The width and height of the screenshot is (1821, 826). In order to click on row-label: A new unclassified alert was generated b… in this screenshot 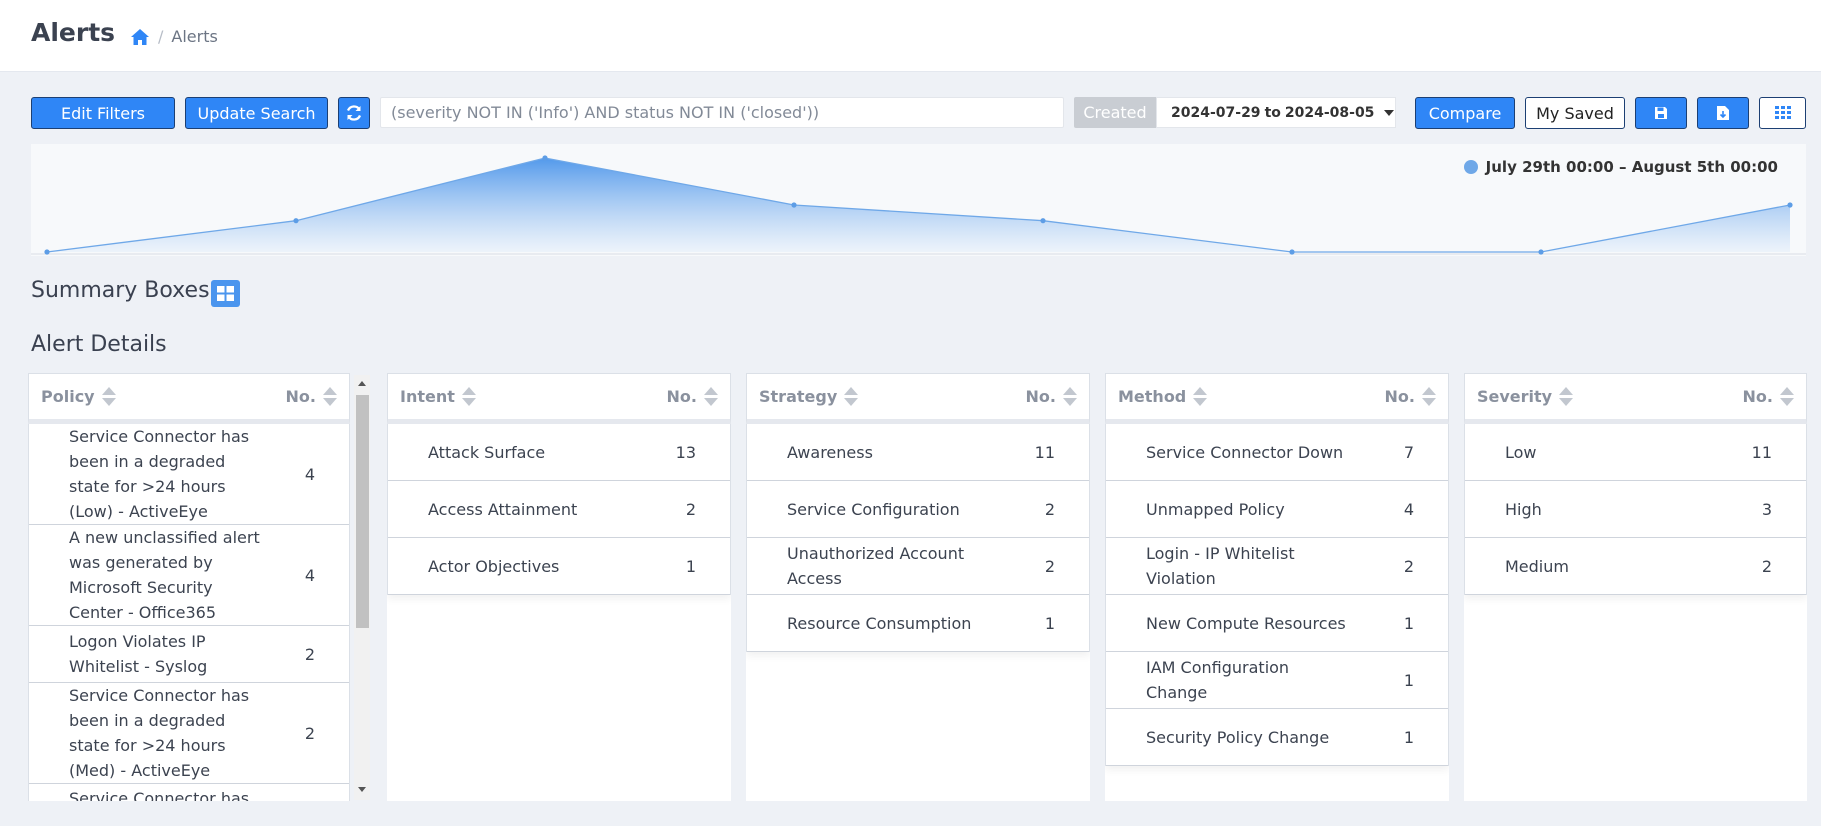, I will do `click(164, 575)`.